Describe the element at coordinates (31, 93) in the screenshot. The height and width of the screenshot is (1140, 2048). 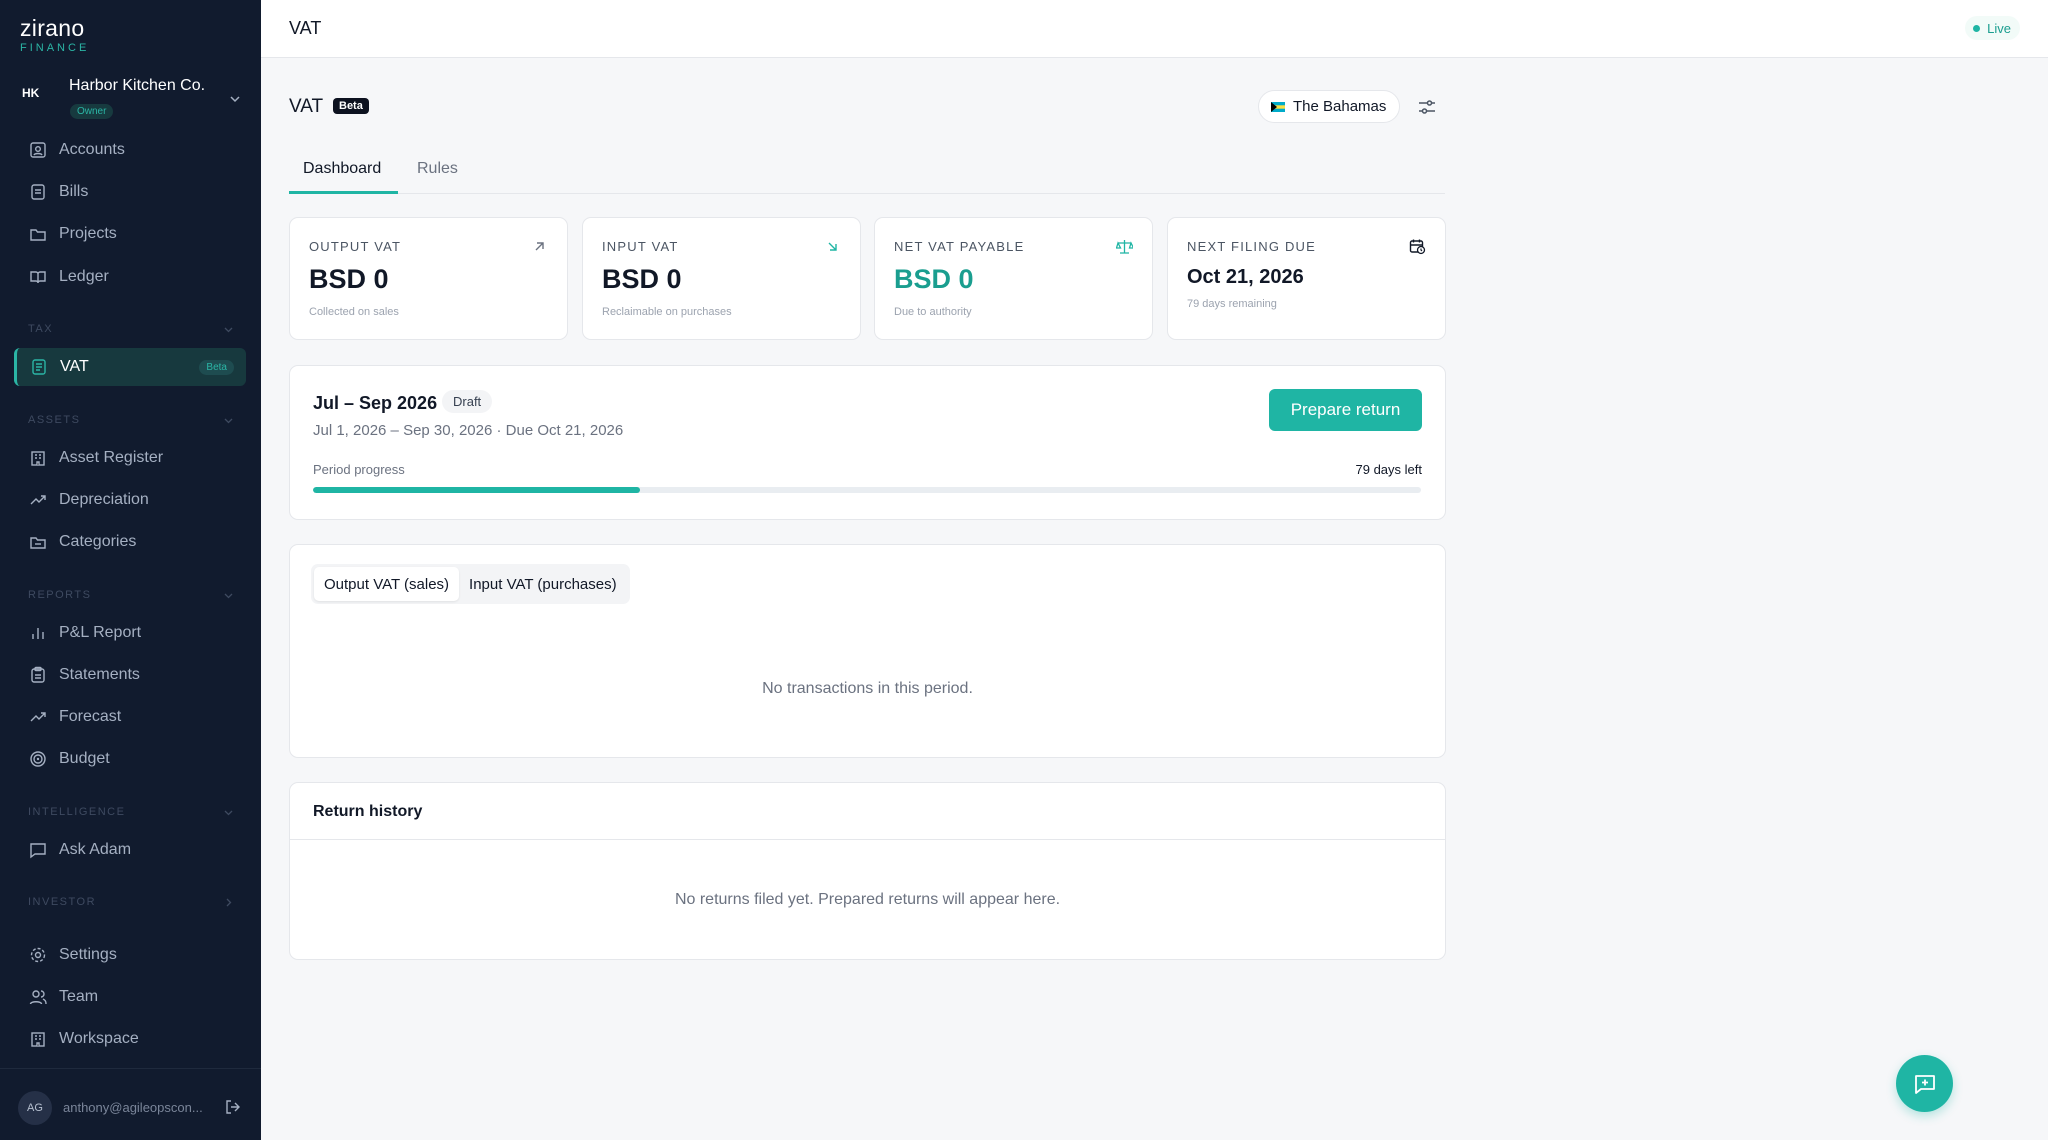
I see `org-avatar: HK` at that location.